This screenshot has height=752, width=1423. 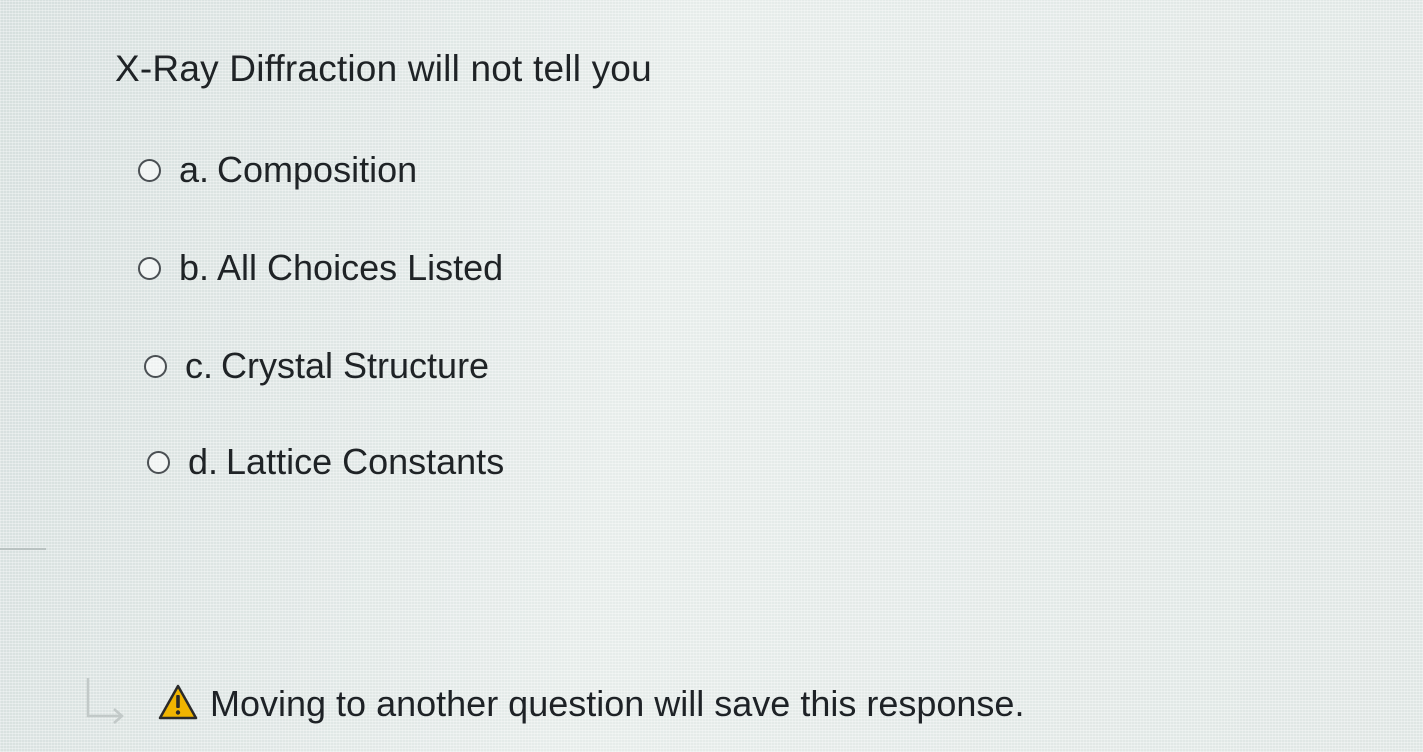 What do you see at coordinates (105, 701) in the screenshot?
I see `return-arrow-icon` at bounding box center [105, 701].